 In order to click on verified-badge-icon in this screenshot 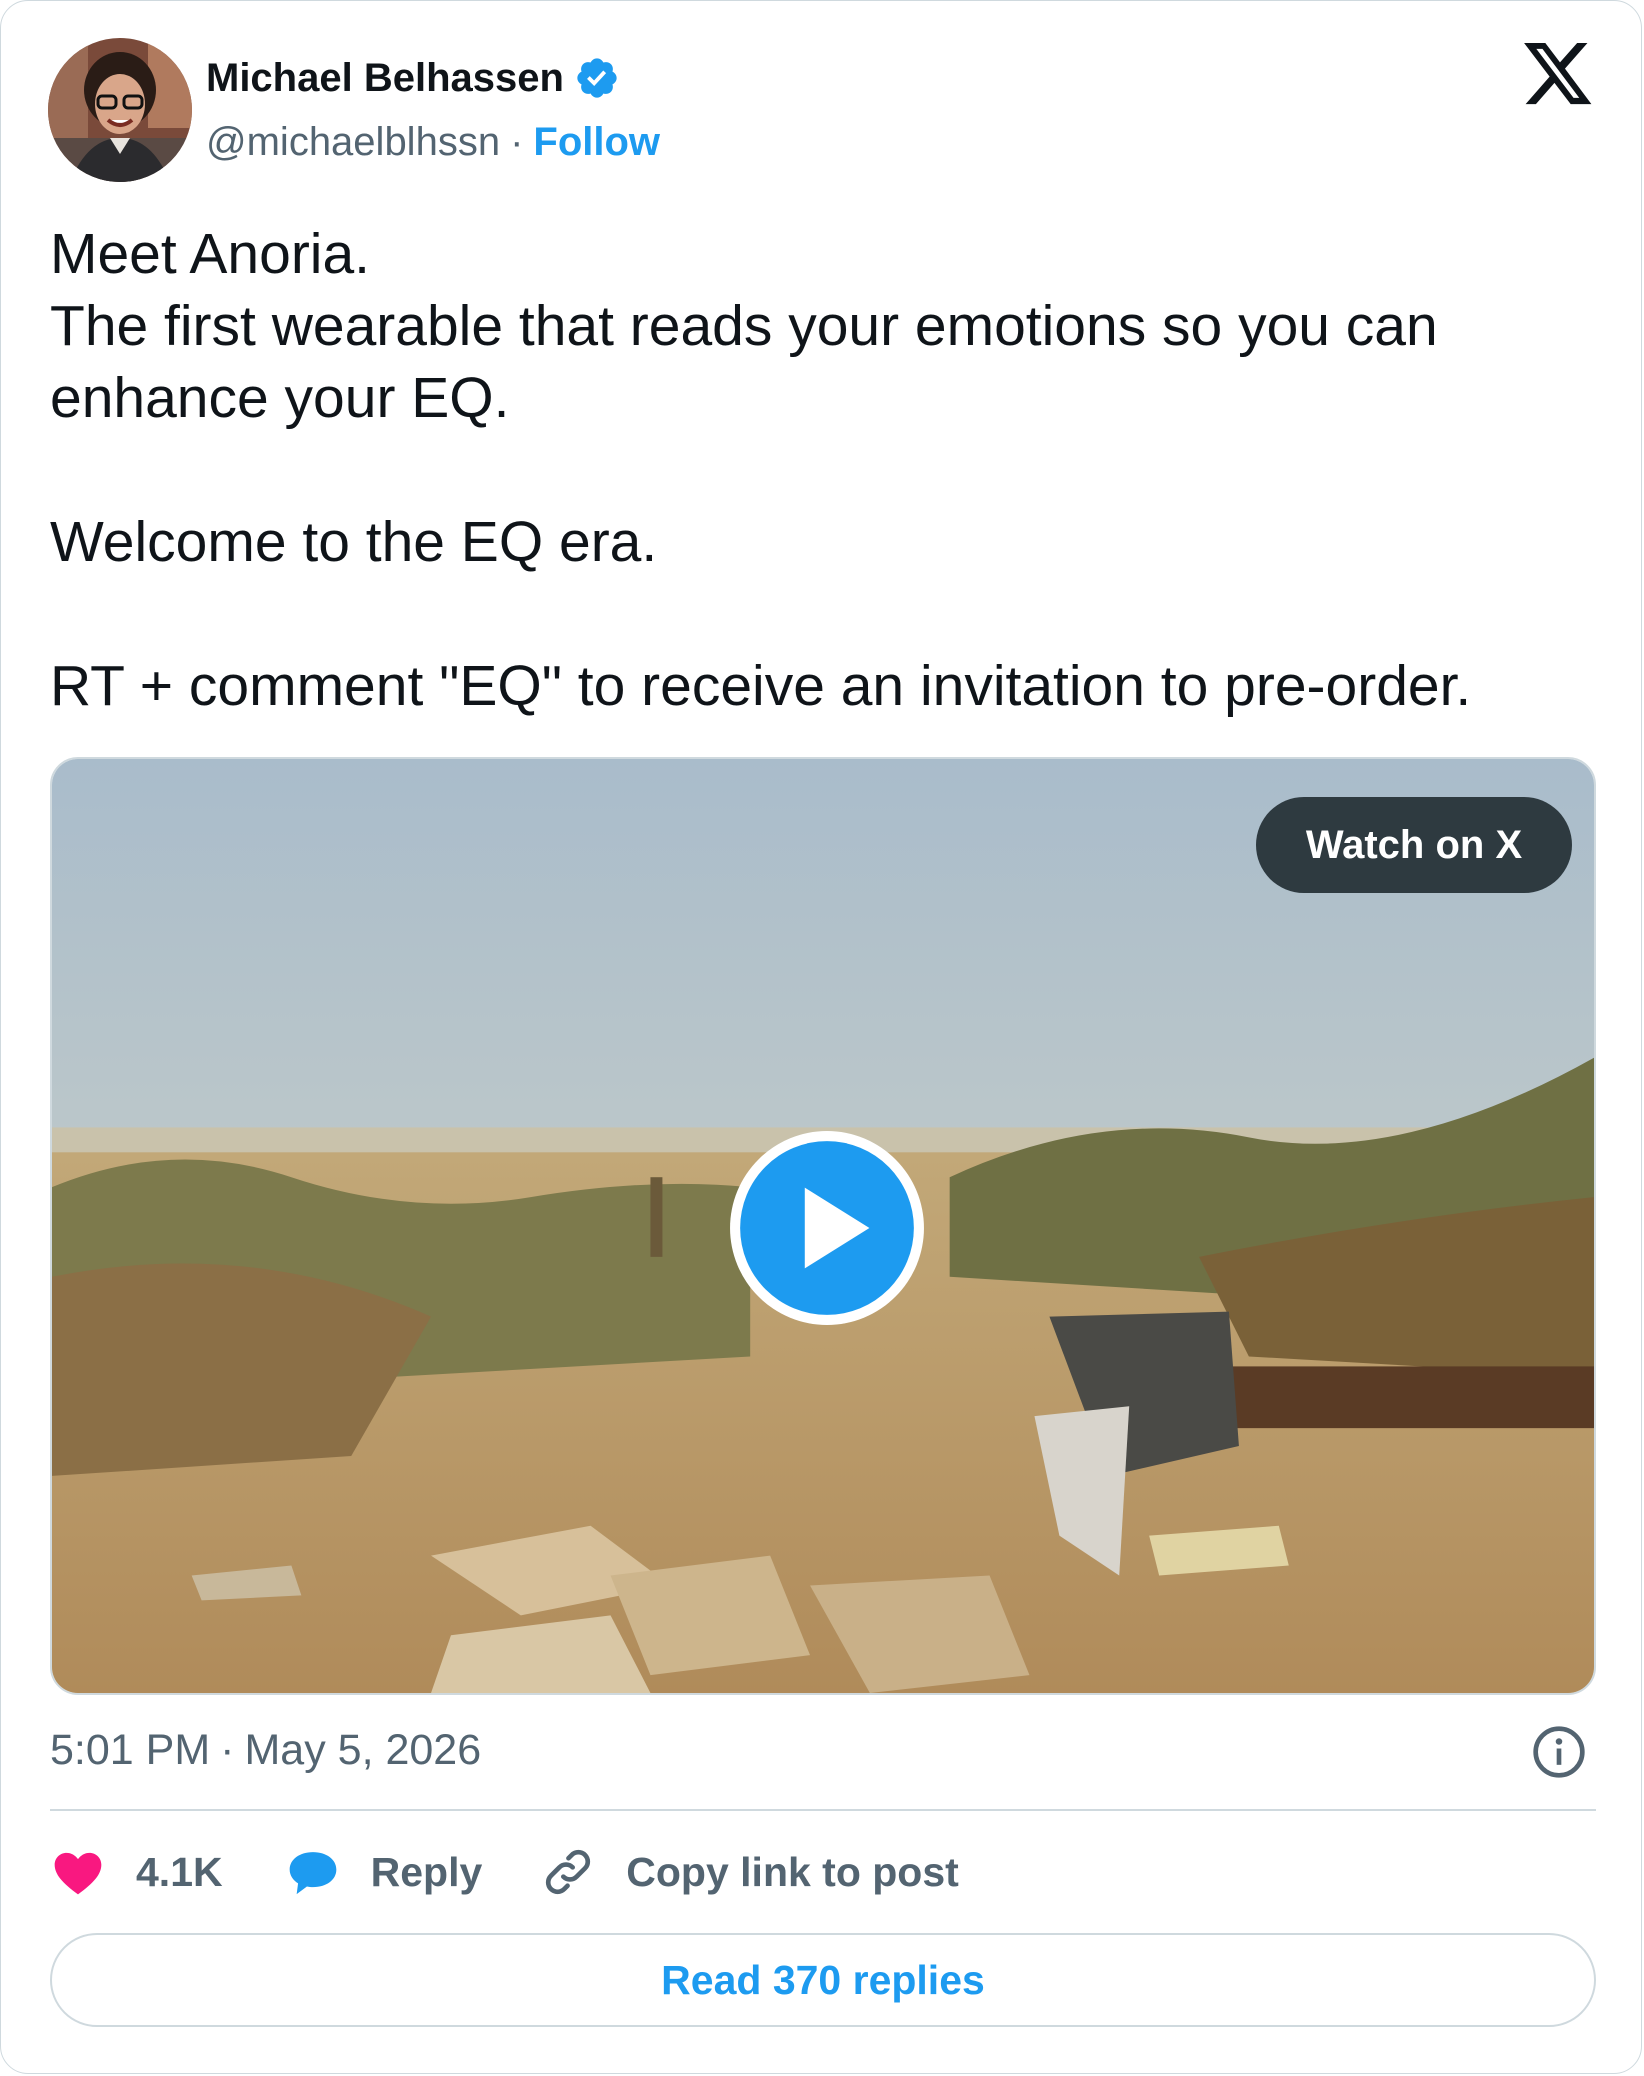, I will do `click(597, 78)`.